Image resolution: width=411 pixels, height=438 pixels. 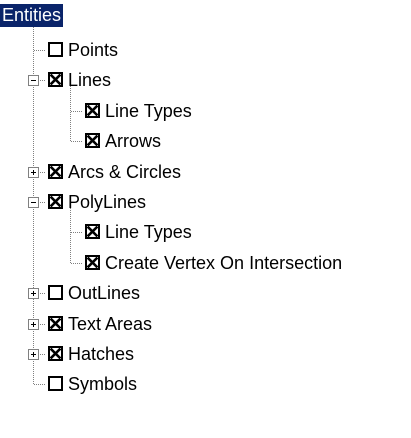 I want to click on tree-node-lines: Lines, so click(x=205, y=80).